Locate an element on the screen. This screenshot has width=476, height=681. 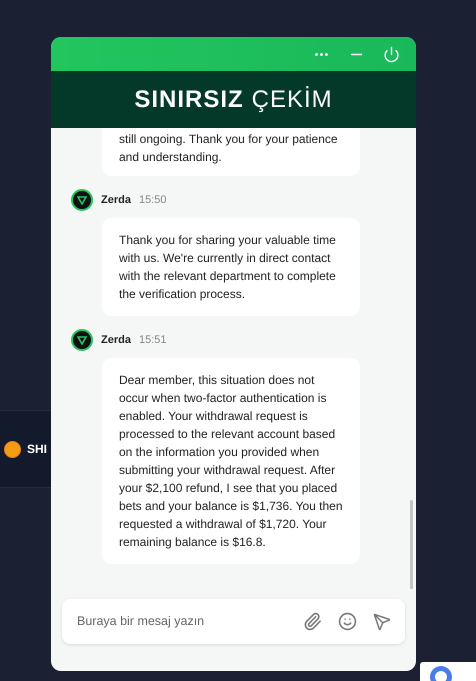
logo-light-text: ÇEKİM is located at coordinates (292, 99).